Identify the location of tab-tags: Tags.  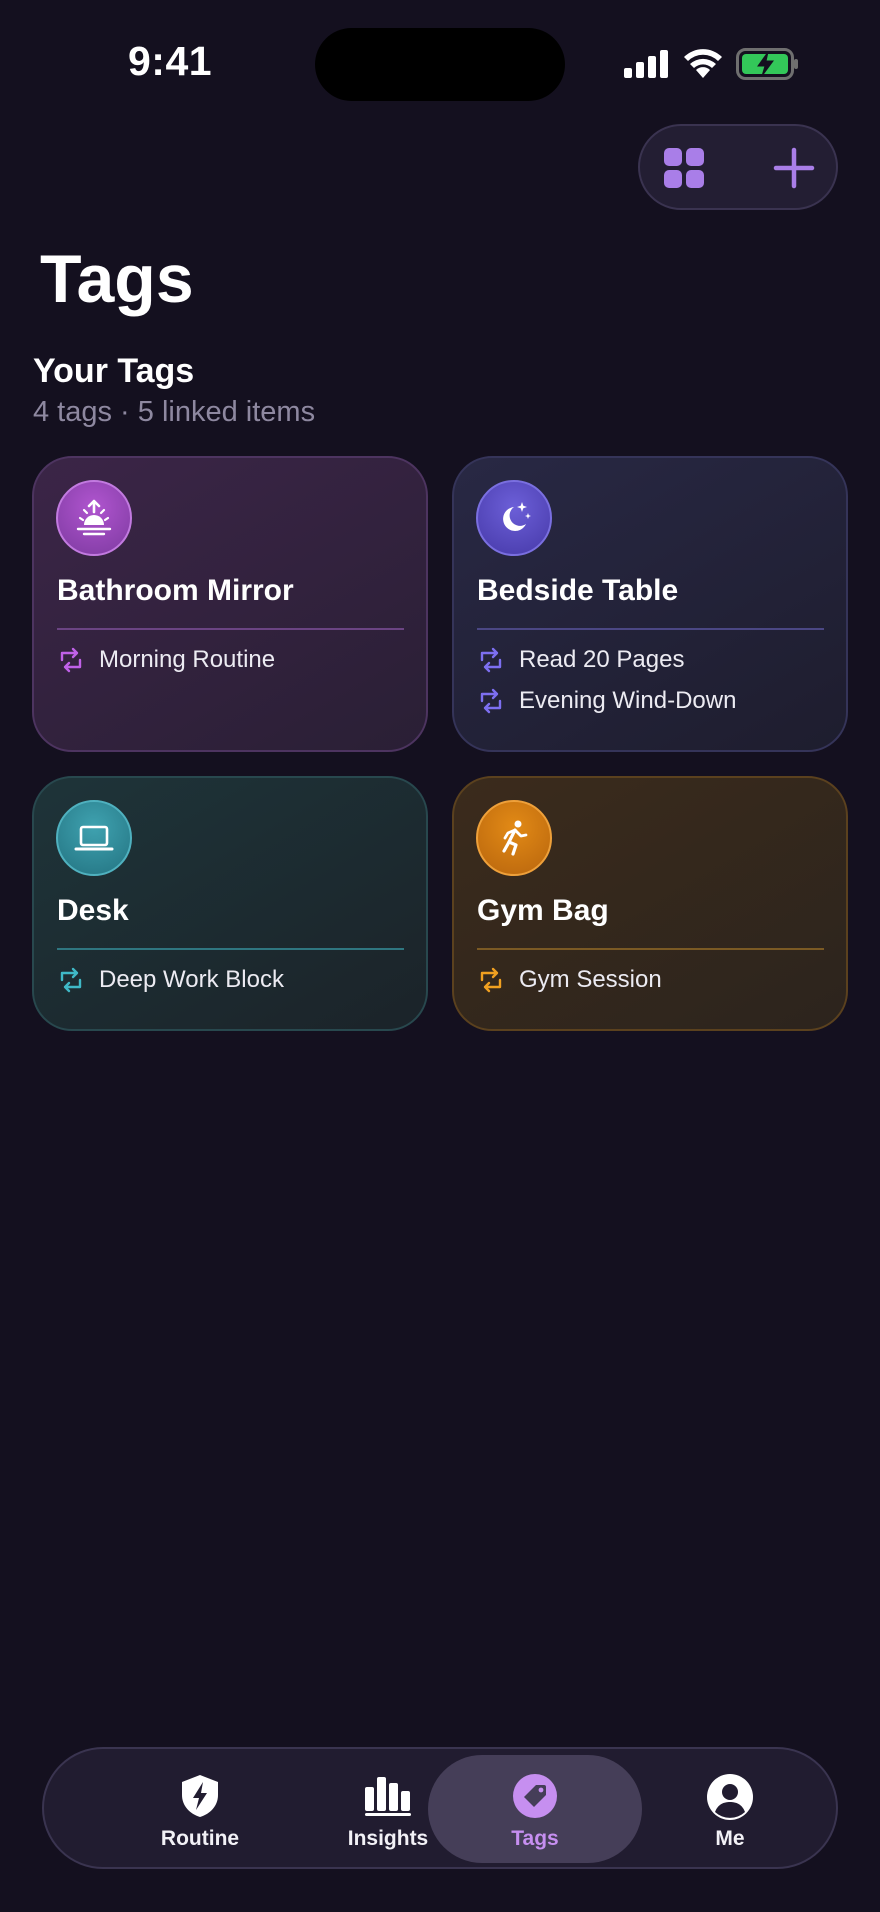
(535, 1808).